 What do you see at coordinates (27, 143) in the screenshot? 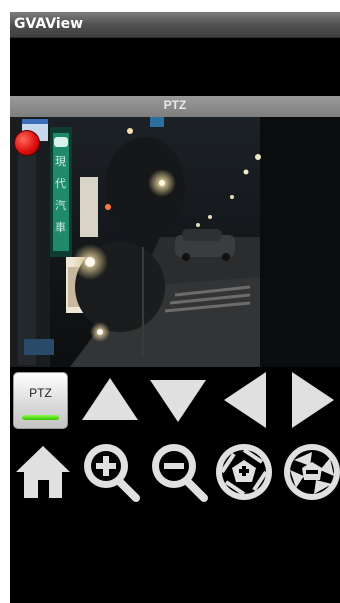
I see `record-indicator-icon` at bounding box center [27, 143].